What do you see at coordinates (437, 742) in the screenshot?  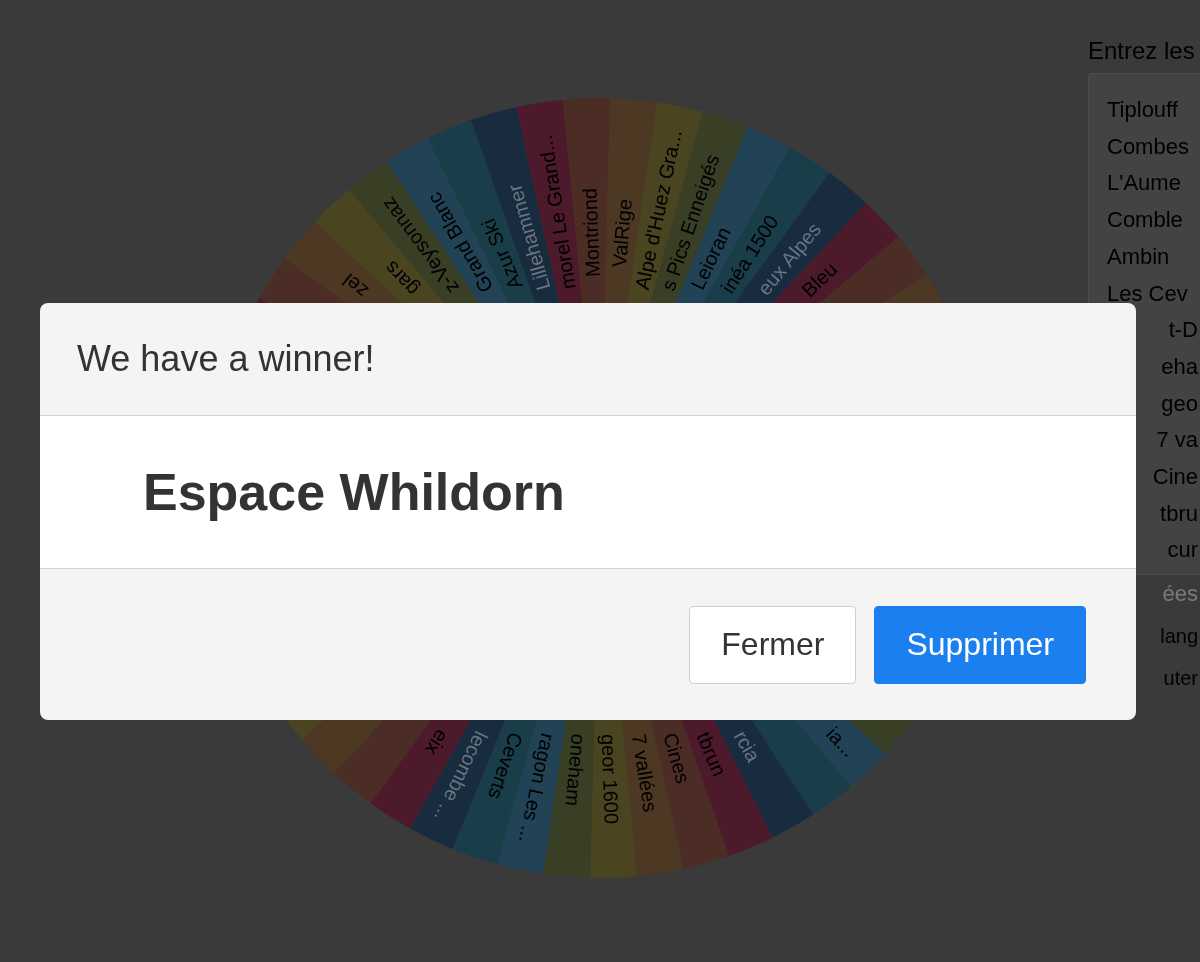 I see `wheel-label: eix` at bounding box center [437, 742].